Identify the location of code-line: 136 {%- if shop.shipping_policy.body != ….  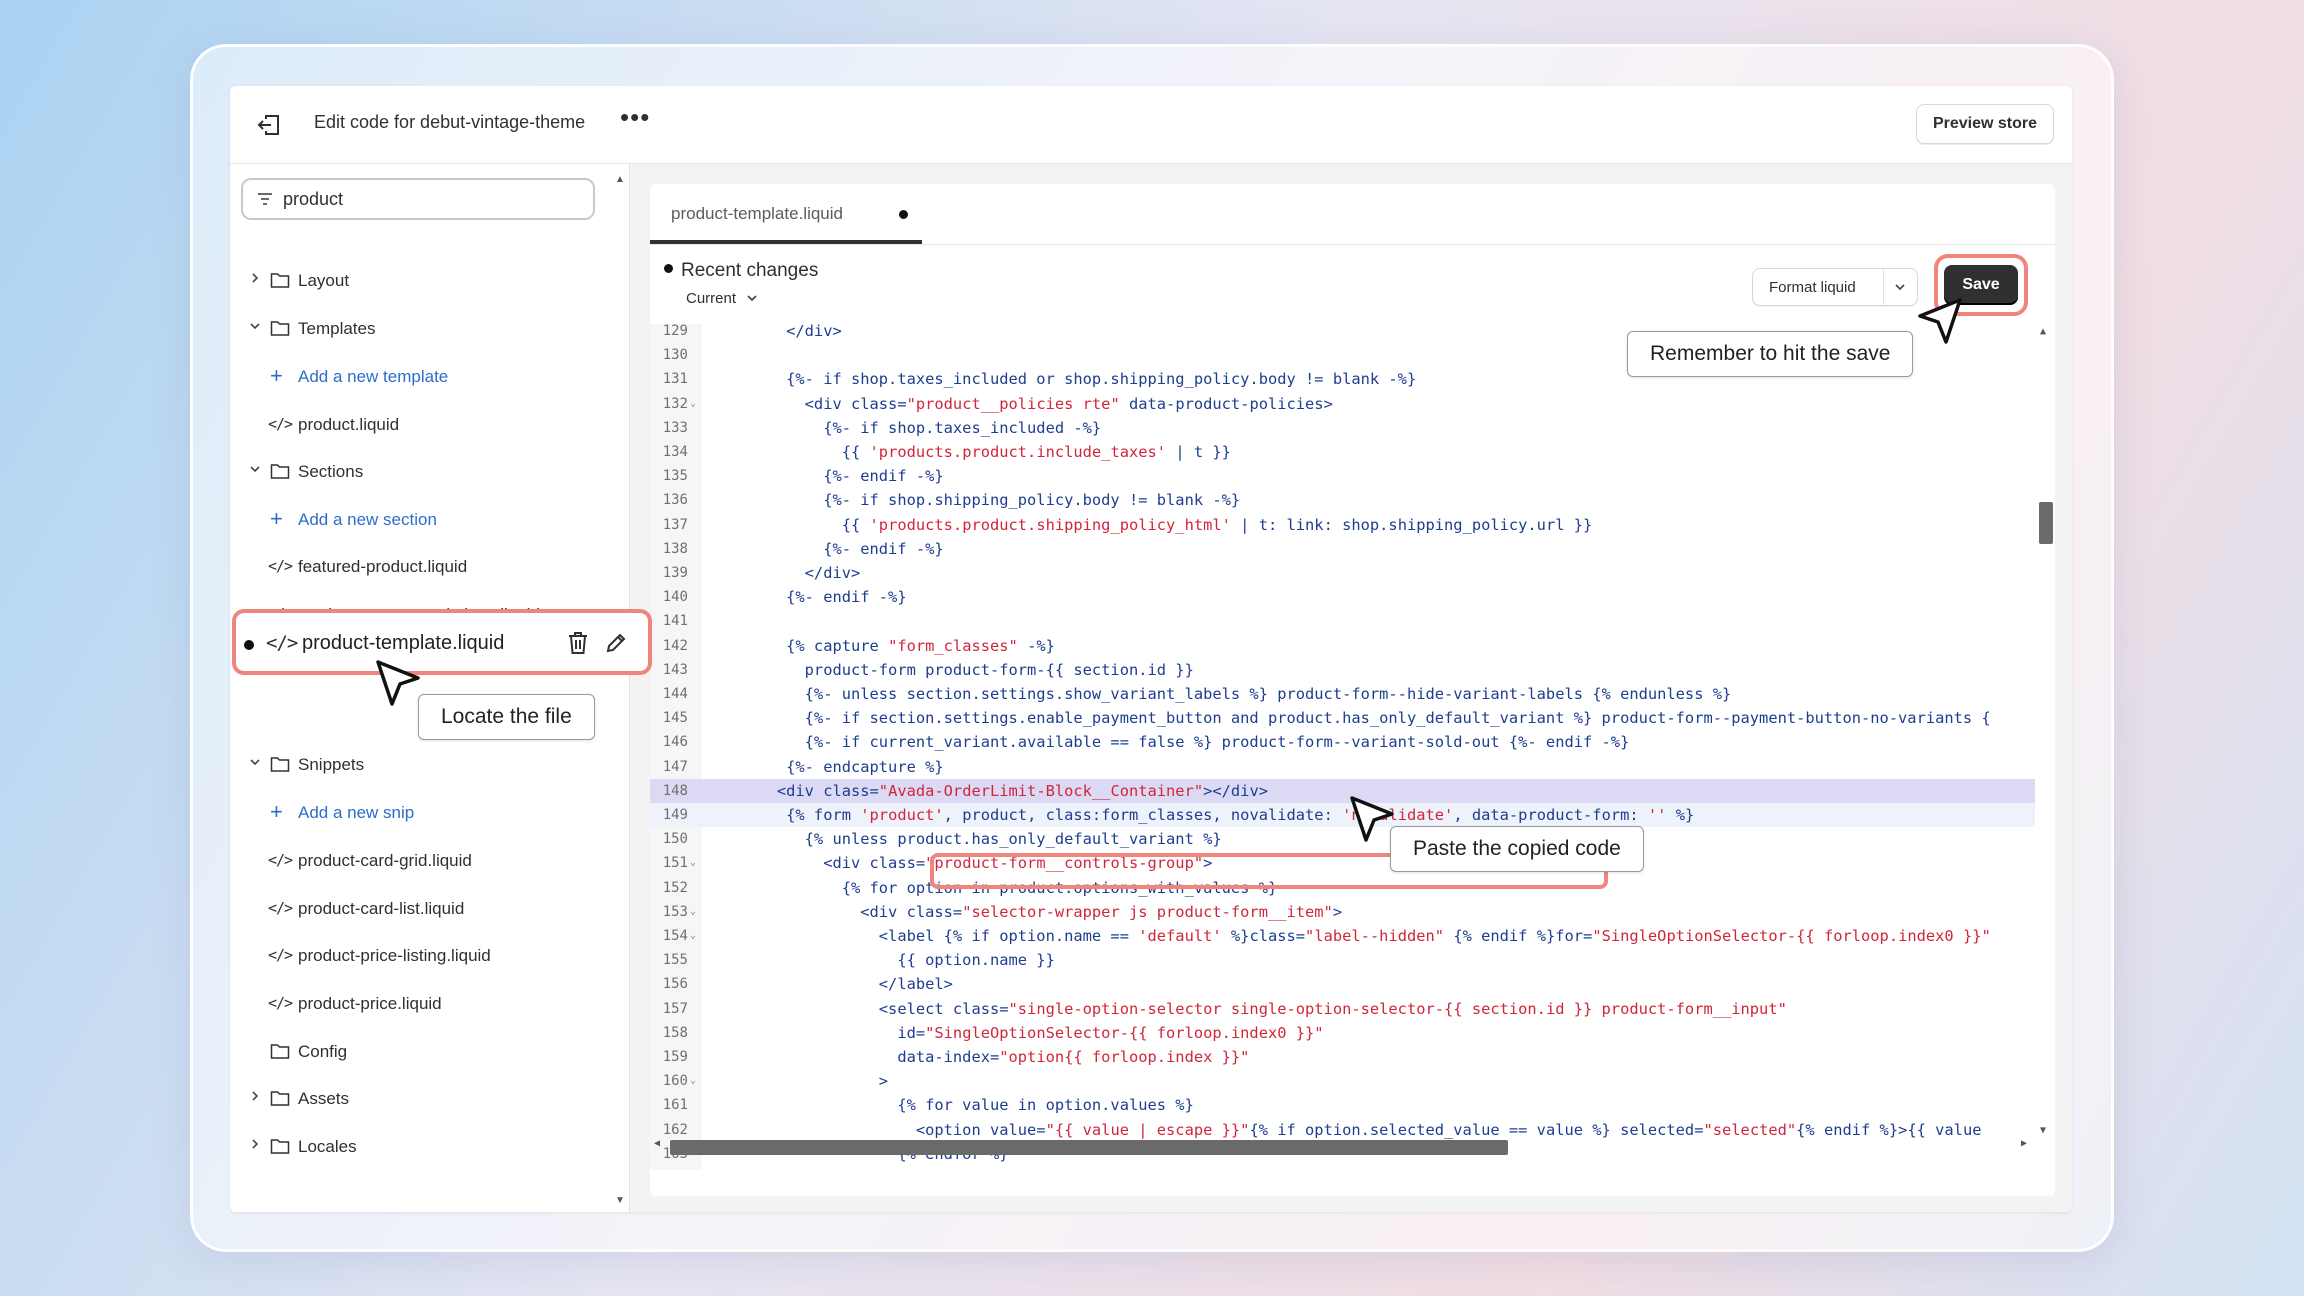
(1342, 500).